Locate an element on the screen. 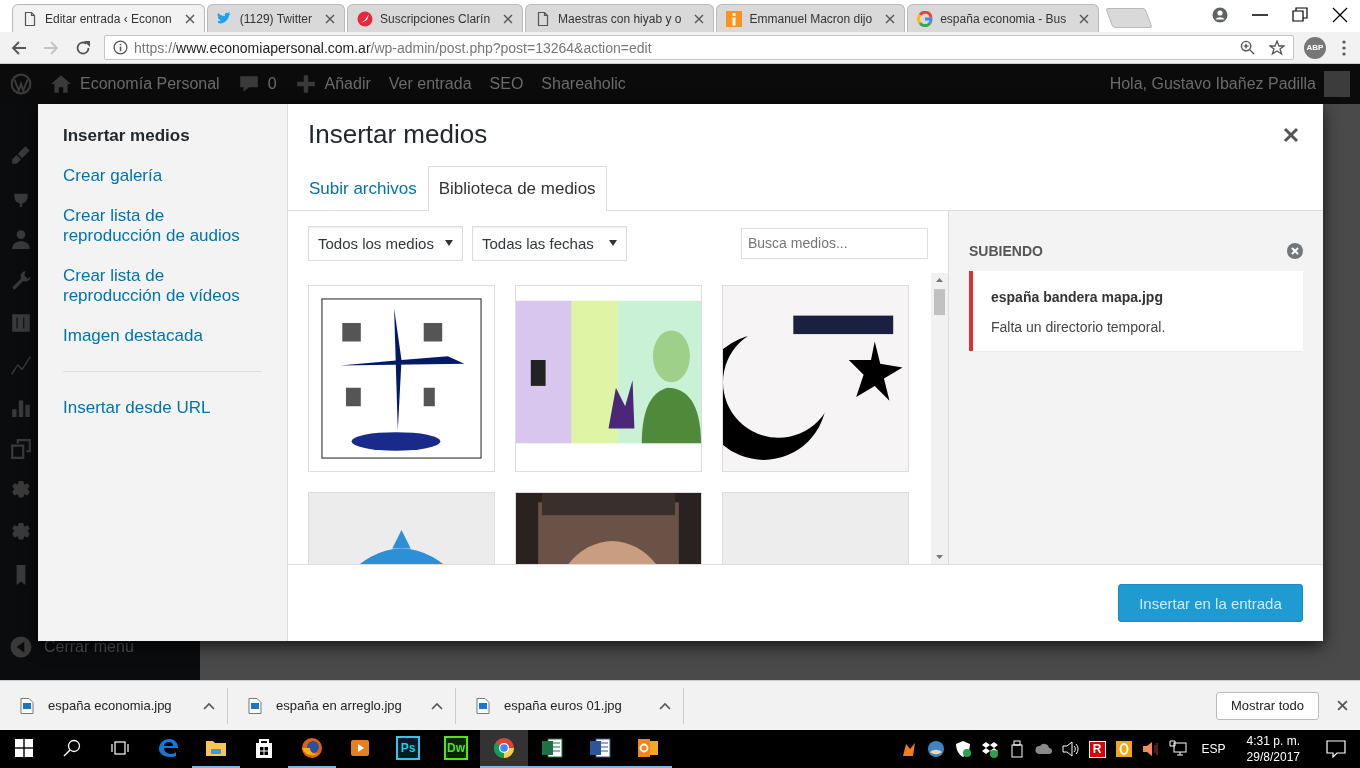 The width and height of the screenshot is (1360, 768). account-link: Hola, Gustavo Ibañez Padilla is located at coordinates (1212, 84).